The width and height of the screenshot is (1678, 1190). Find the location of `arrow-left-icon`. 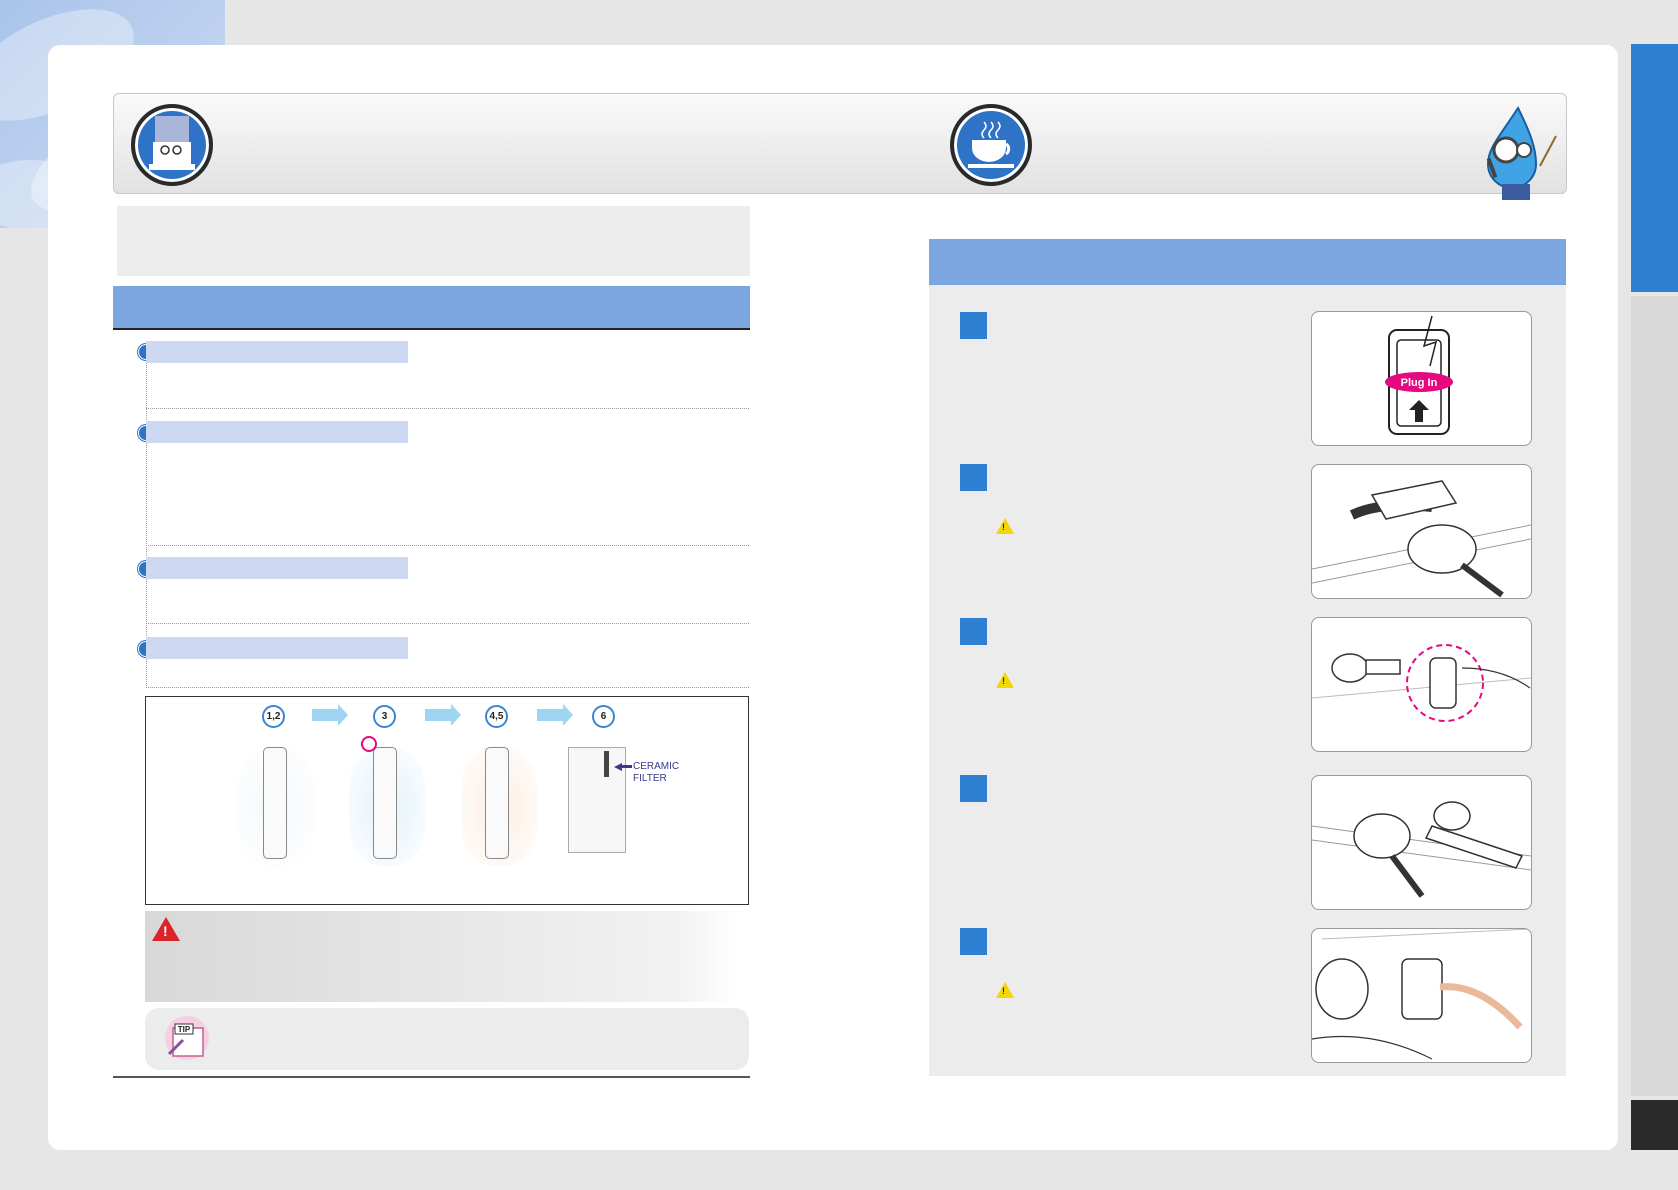

arrow-left-icon is located at coordinates (618, 767).